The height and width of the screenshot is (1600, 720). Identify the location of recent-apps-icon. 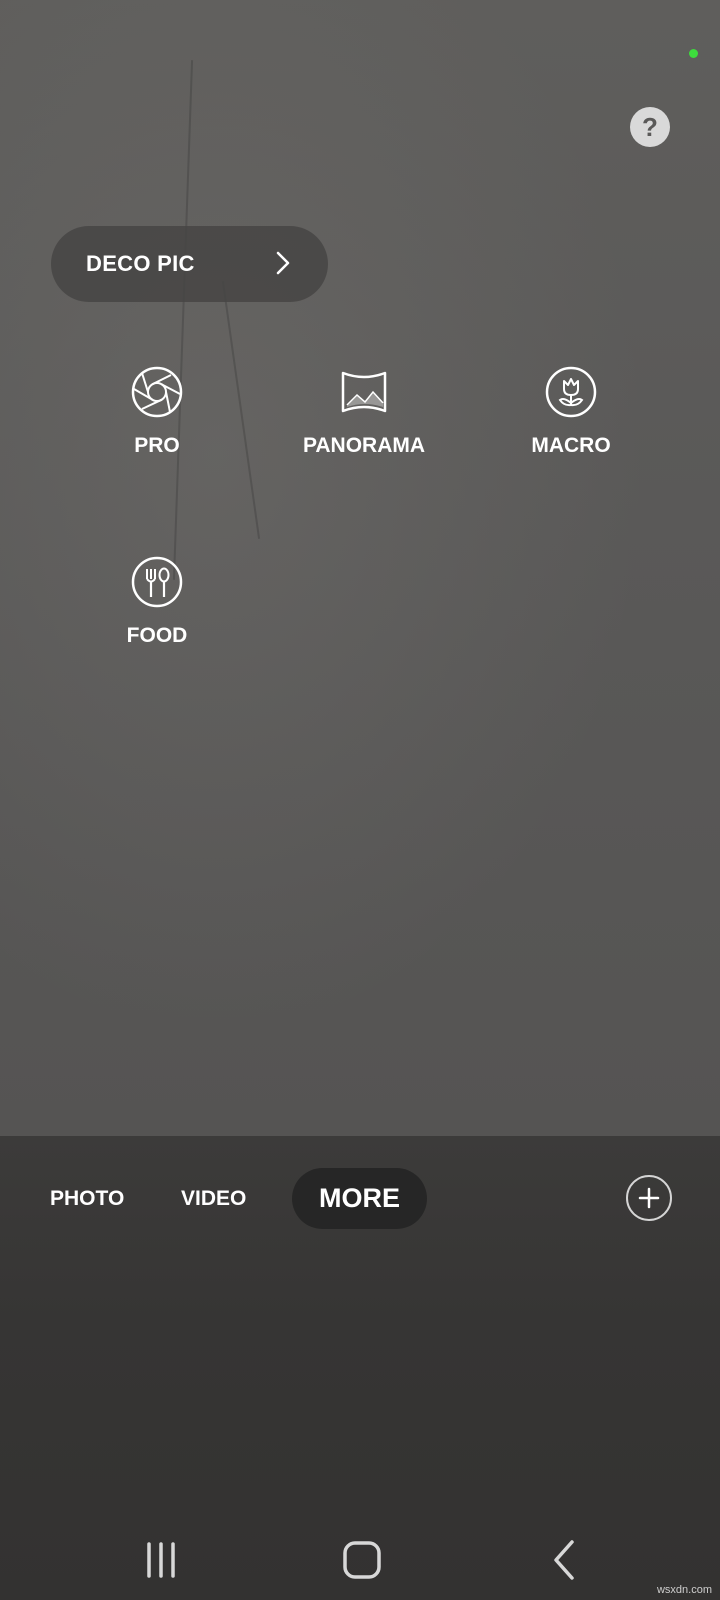
(161, 1560).